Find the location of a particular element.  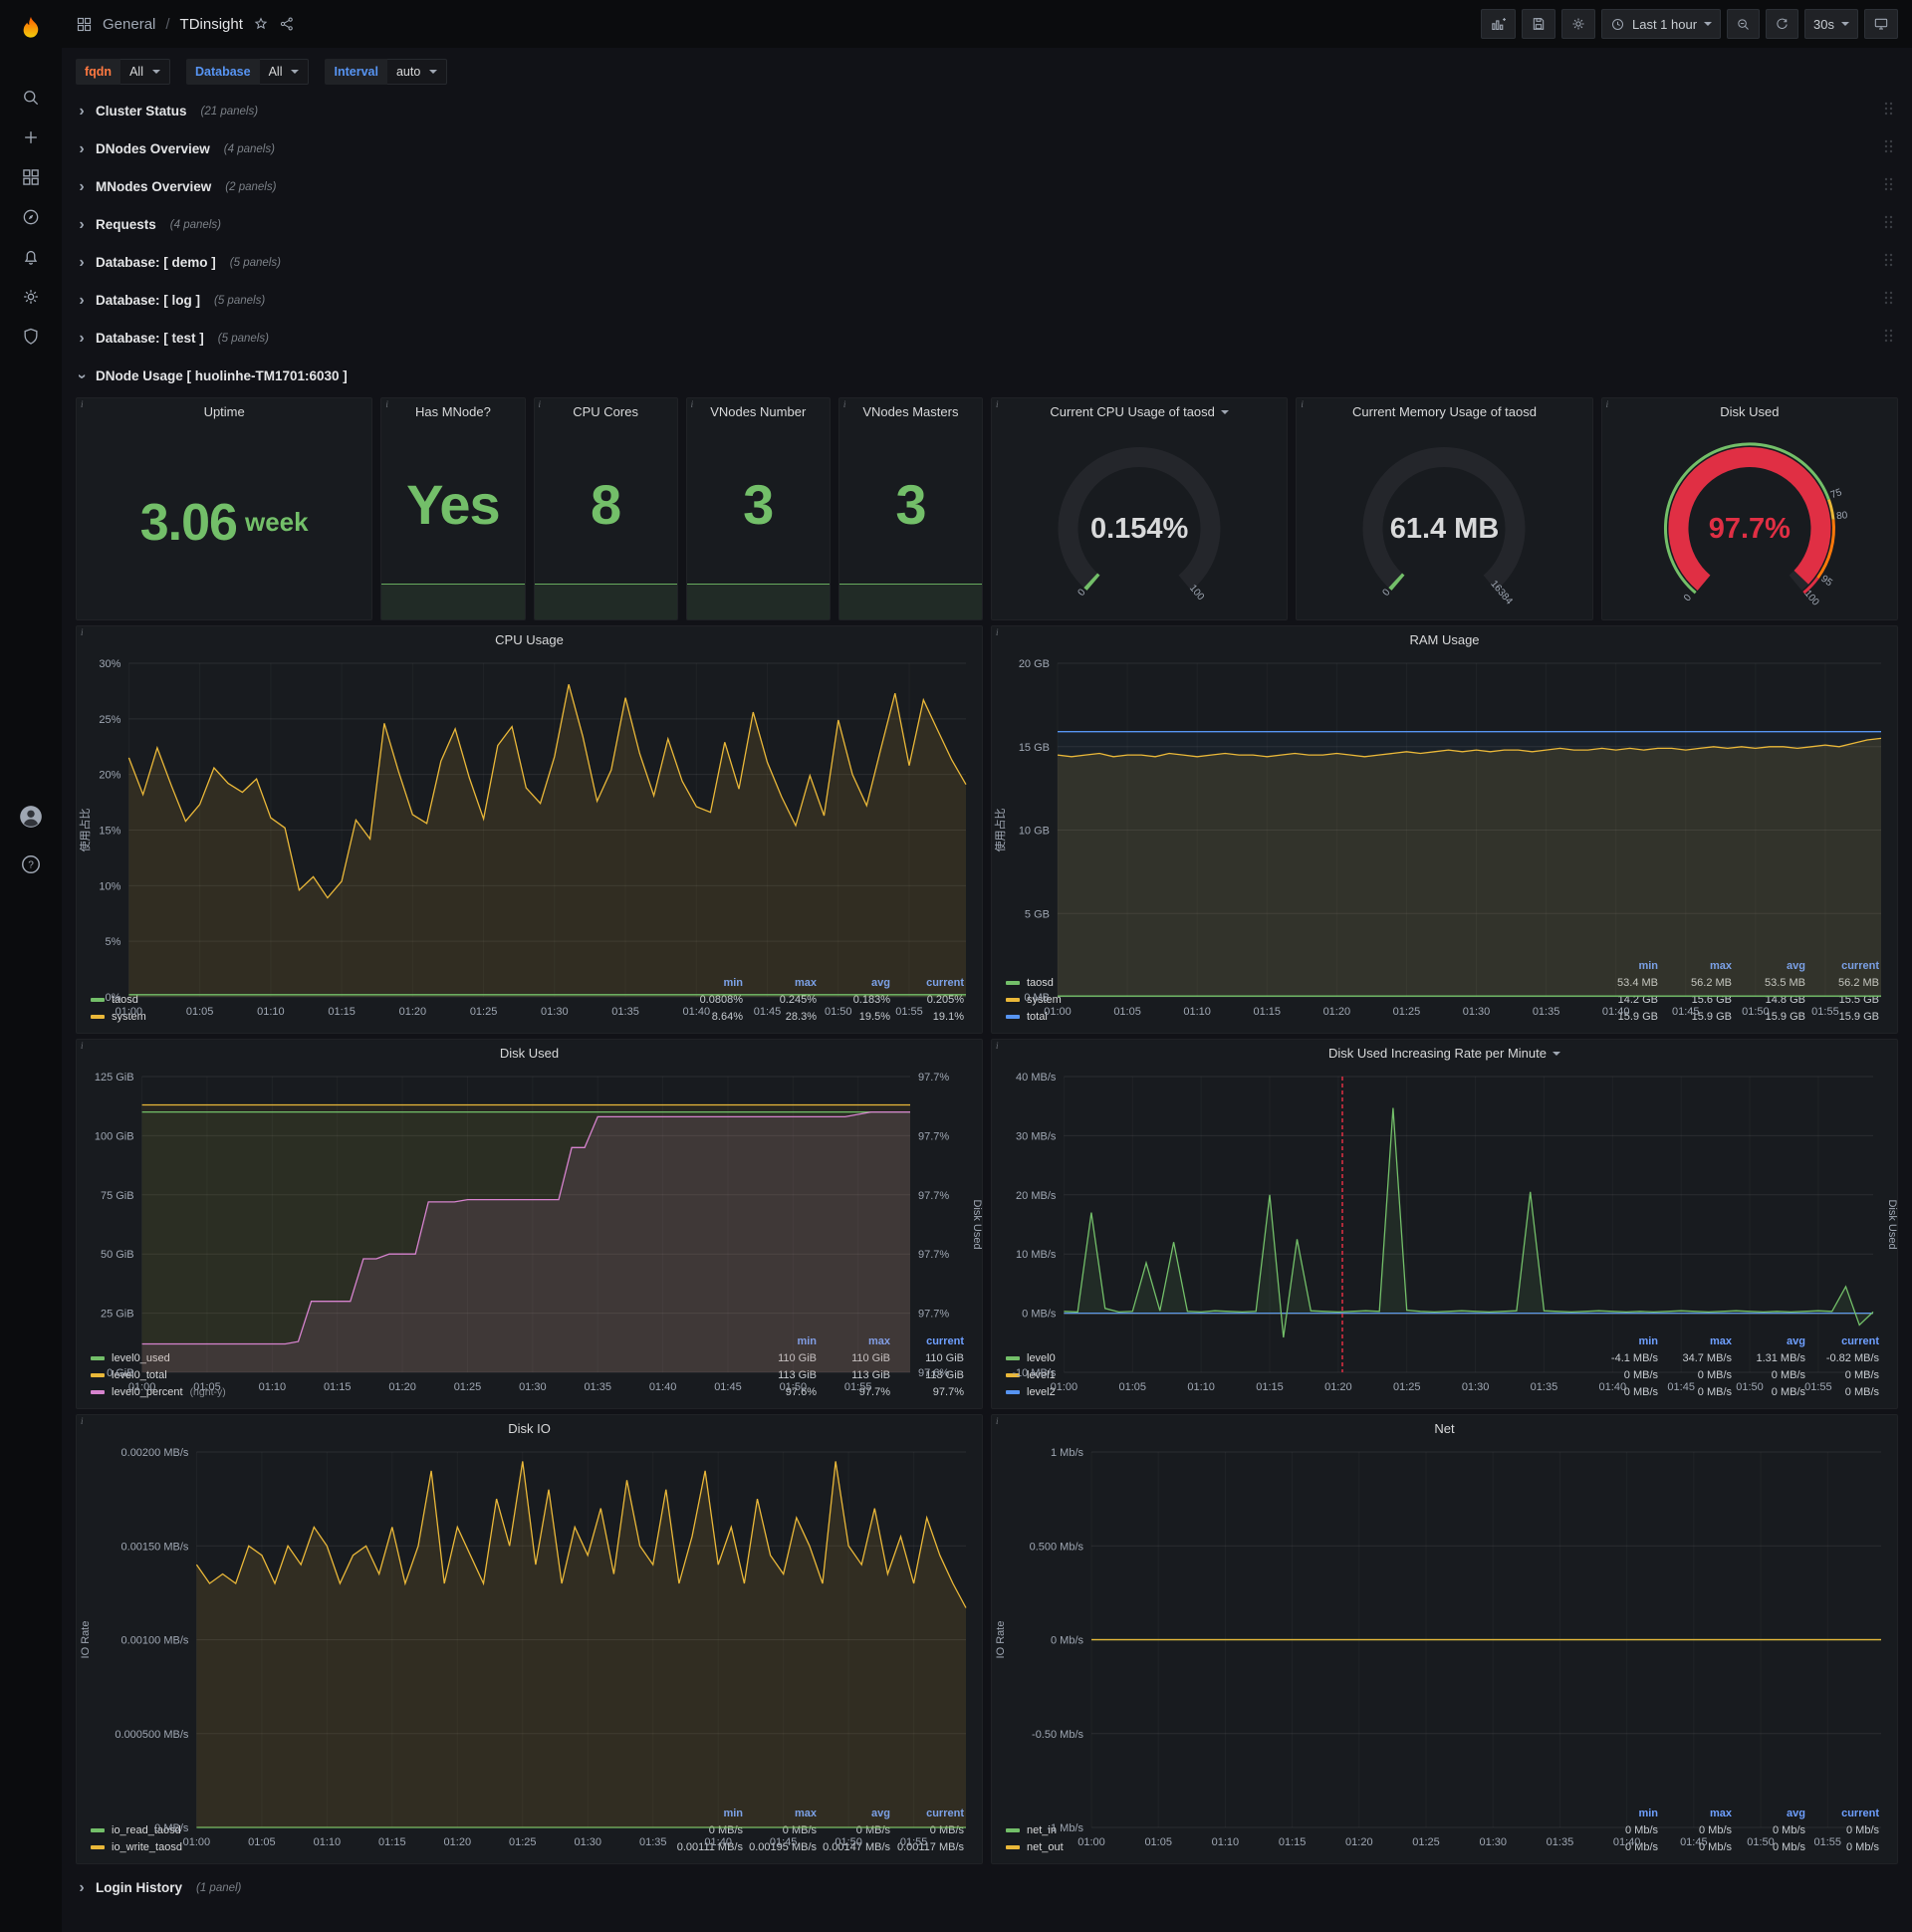

panel-title: Has MNode? is located at coordinates (452, 412).